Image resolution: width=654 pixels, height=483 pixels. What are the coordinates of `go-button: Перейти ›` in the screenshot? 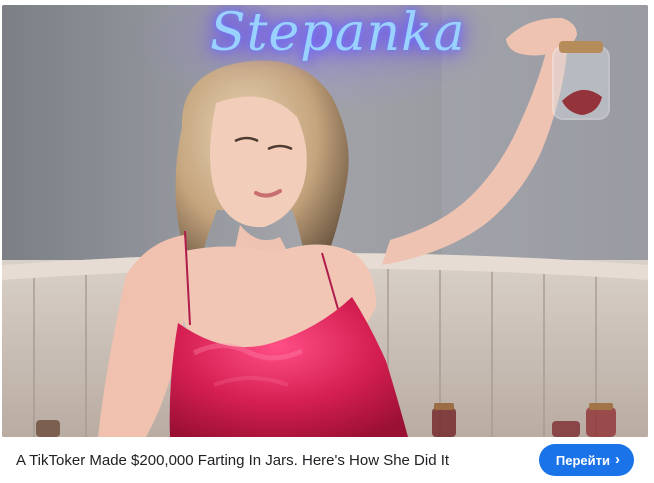 It's located at (586, 460).